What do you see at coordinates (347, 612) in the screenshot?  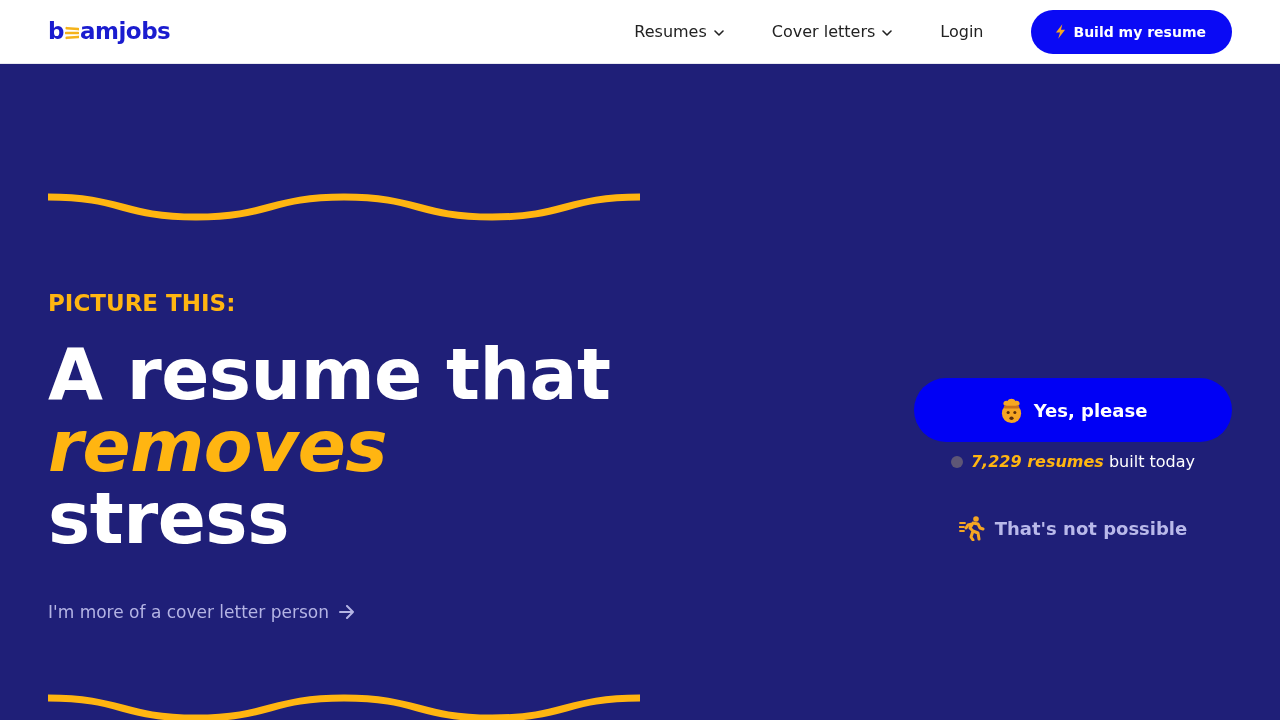 I see `arrow-right-icon` at bounding box center [347, 612].